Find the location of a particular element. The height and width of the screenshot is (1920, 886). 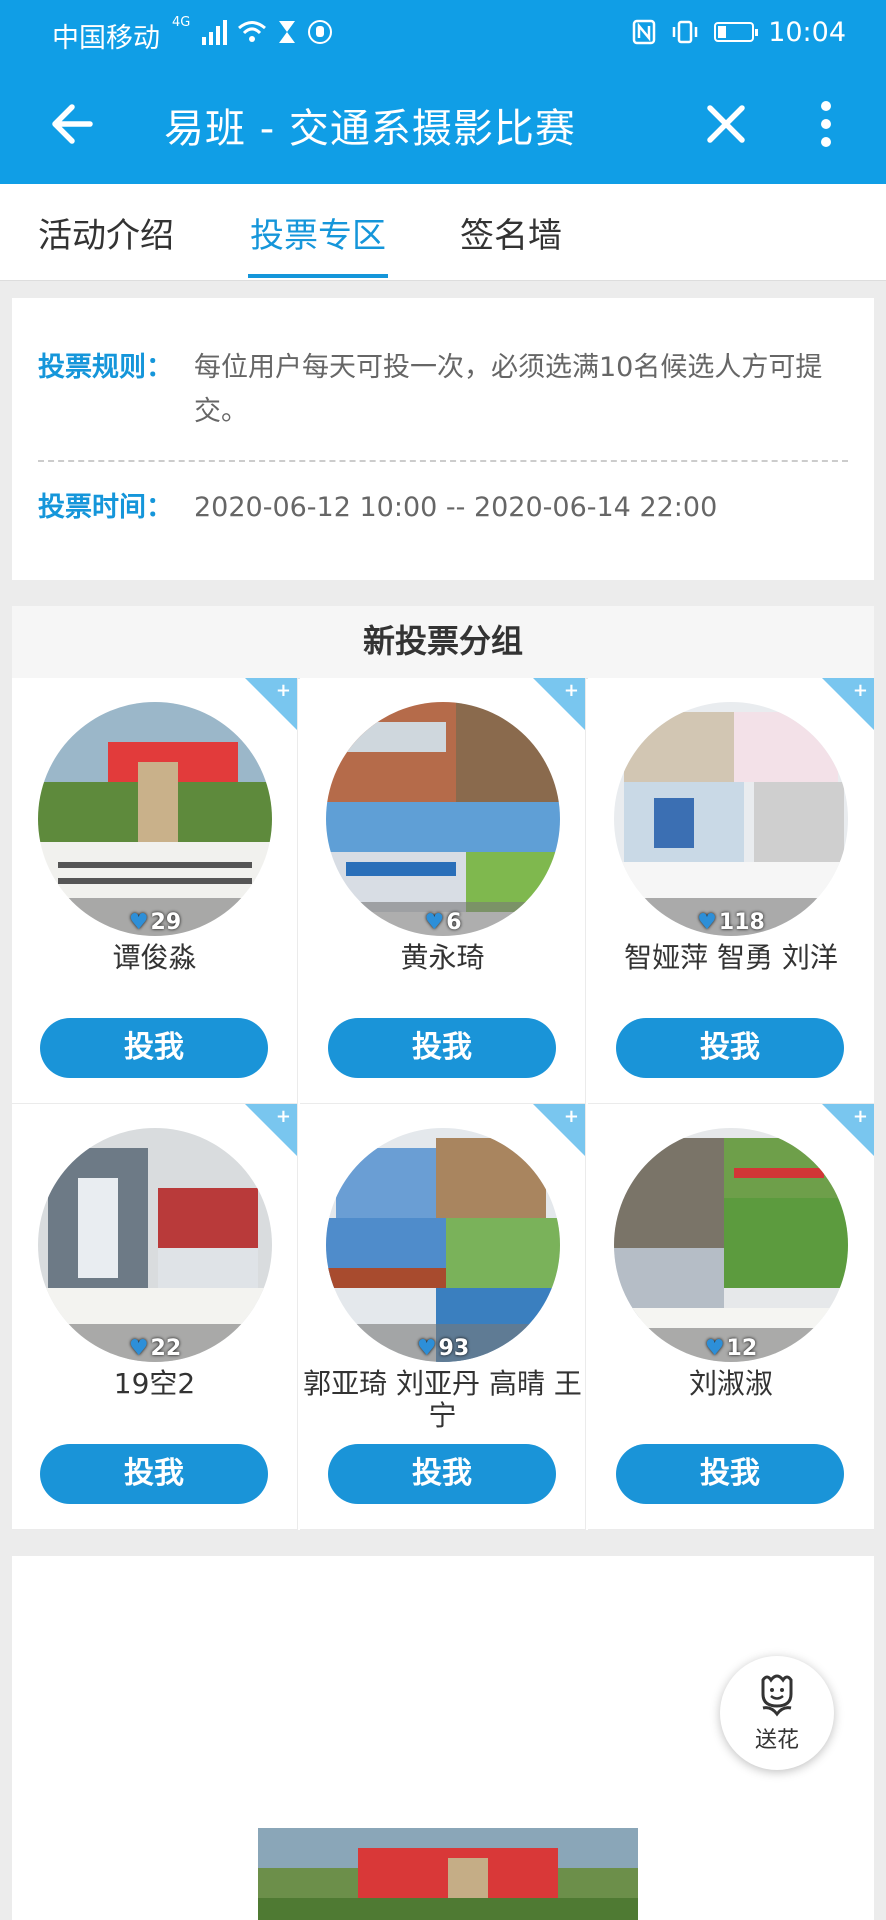

divider is located at coordinates (443, 461).